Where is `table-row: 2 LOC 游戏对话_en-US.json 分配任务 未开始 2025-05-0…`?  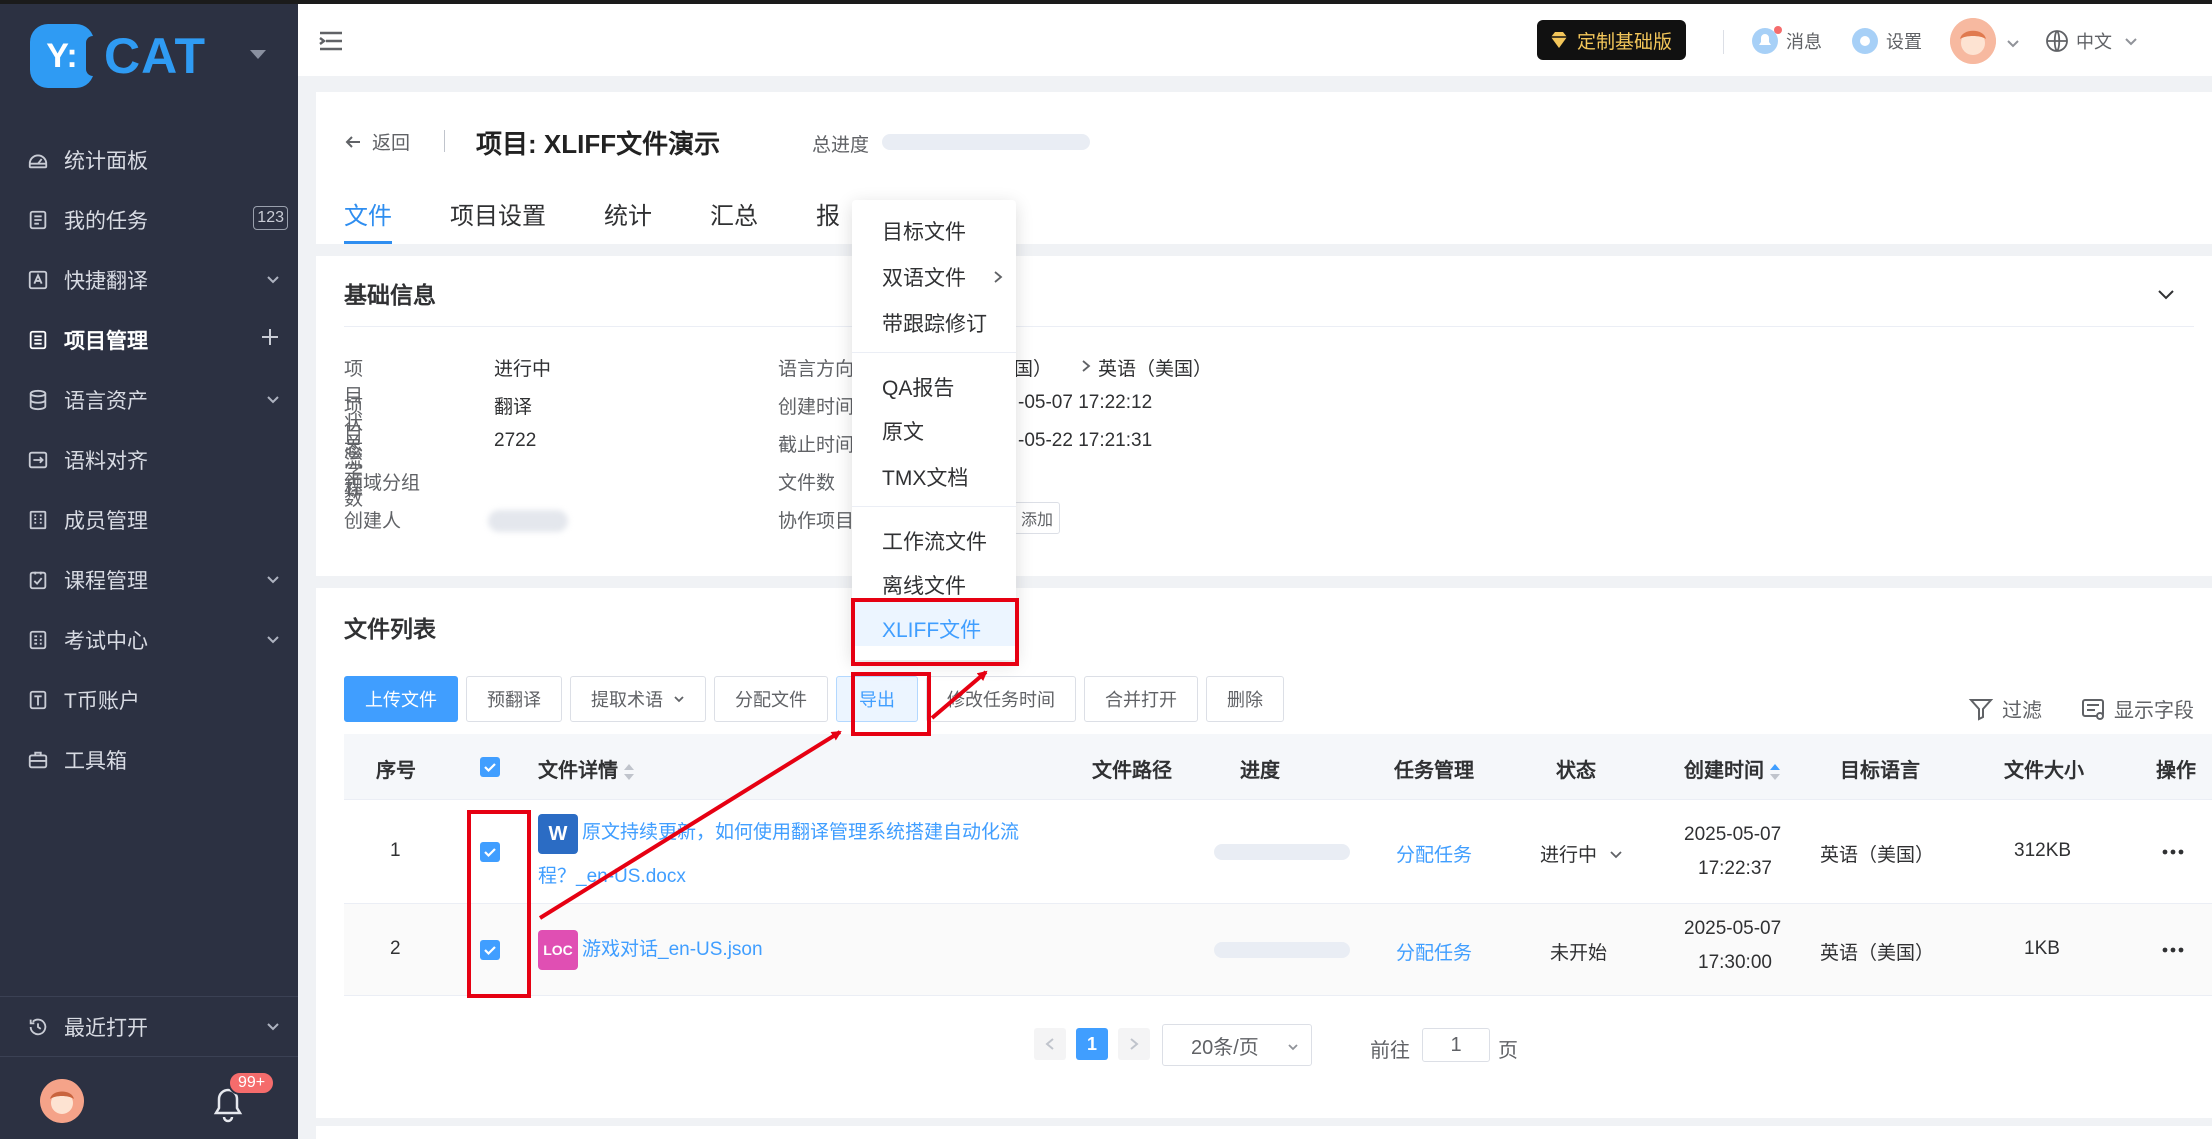
table-row: 2 LOC 游戏对话_en-US.json 分配任务 未开始 2025-05-0… is located at coordinates (1278, 950).